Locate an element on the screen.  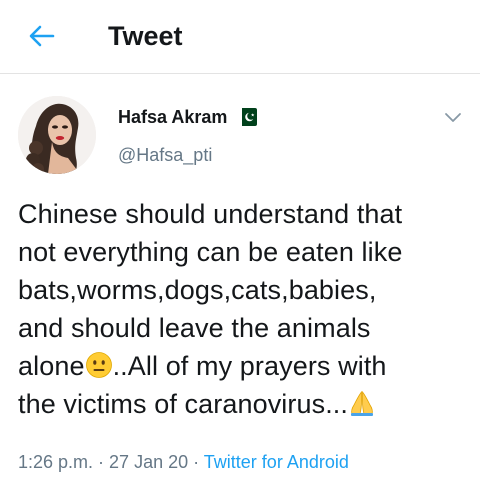
arrow-left-icon is located at coordinates (42, 36).